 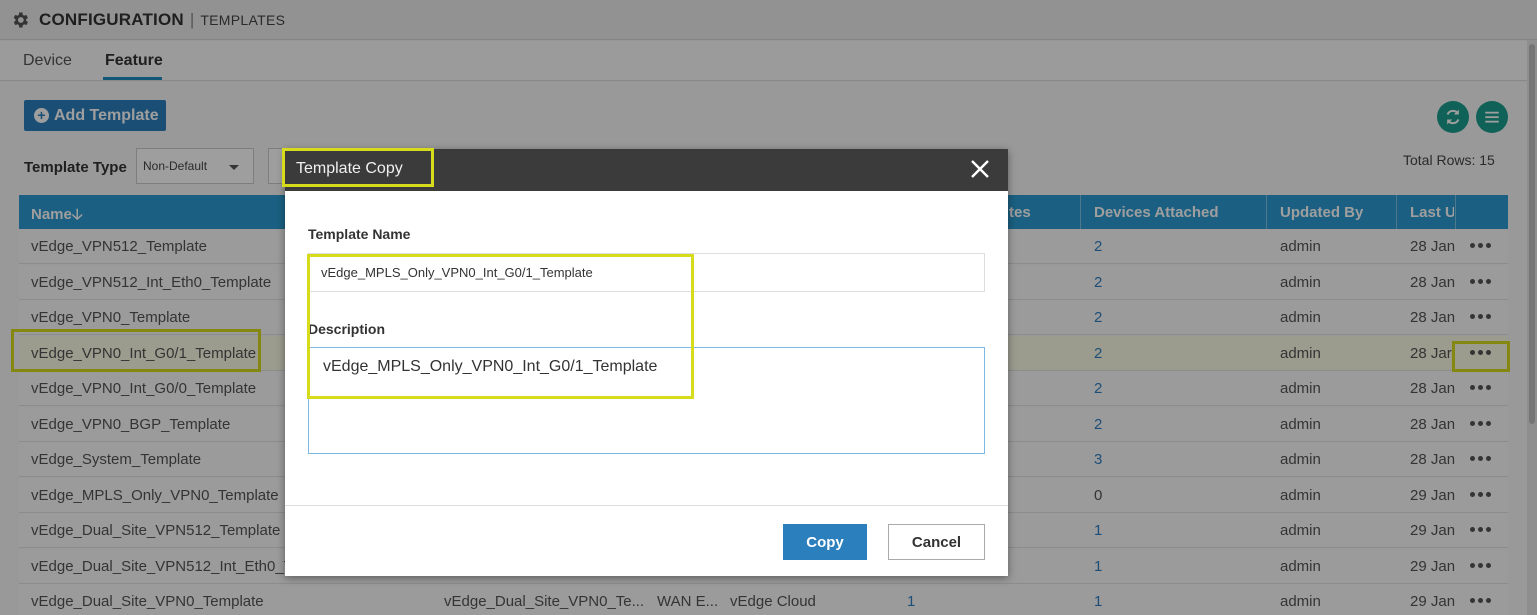 What do you see at coordinates (500, 326) in the screenshot?
I see `highlight-name-description` at bounding box center [500, 326].